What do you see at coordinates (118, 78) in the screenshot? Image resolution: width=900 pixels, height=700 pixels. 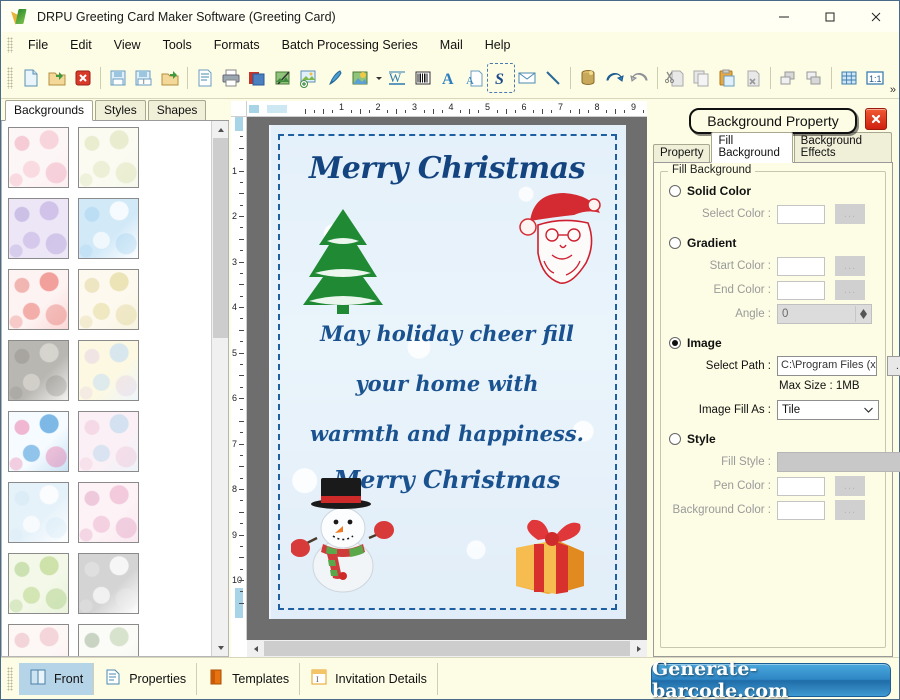 I see `save-icon` at bounding box center [118, 78].